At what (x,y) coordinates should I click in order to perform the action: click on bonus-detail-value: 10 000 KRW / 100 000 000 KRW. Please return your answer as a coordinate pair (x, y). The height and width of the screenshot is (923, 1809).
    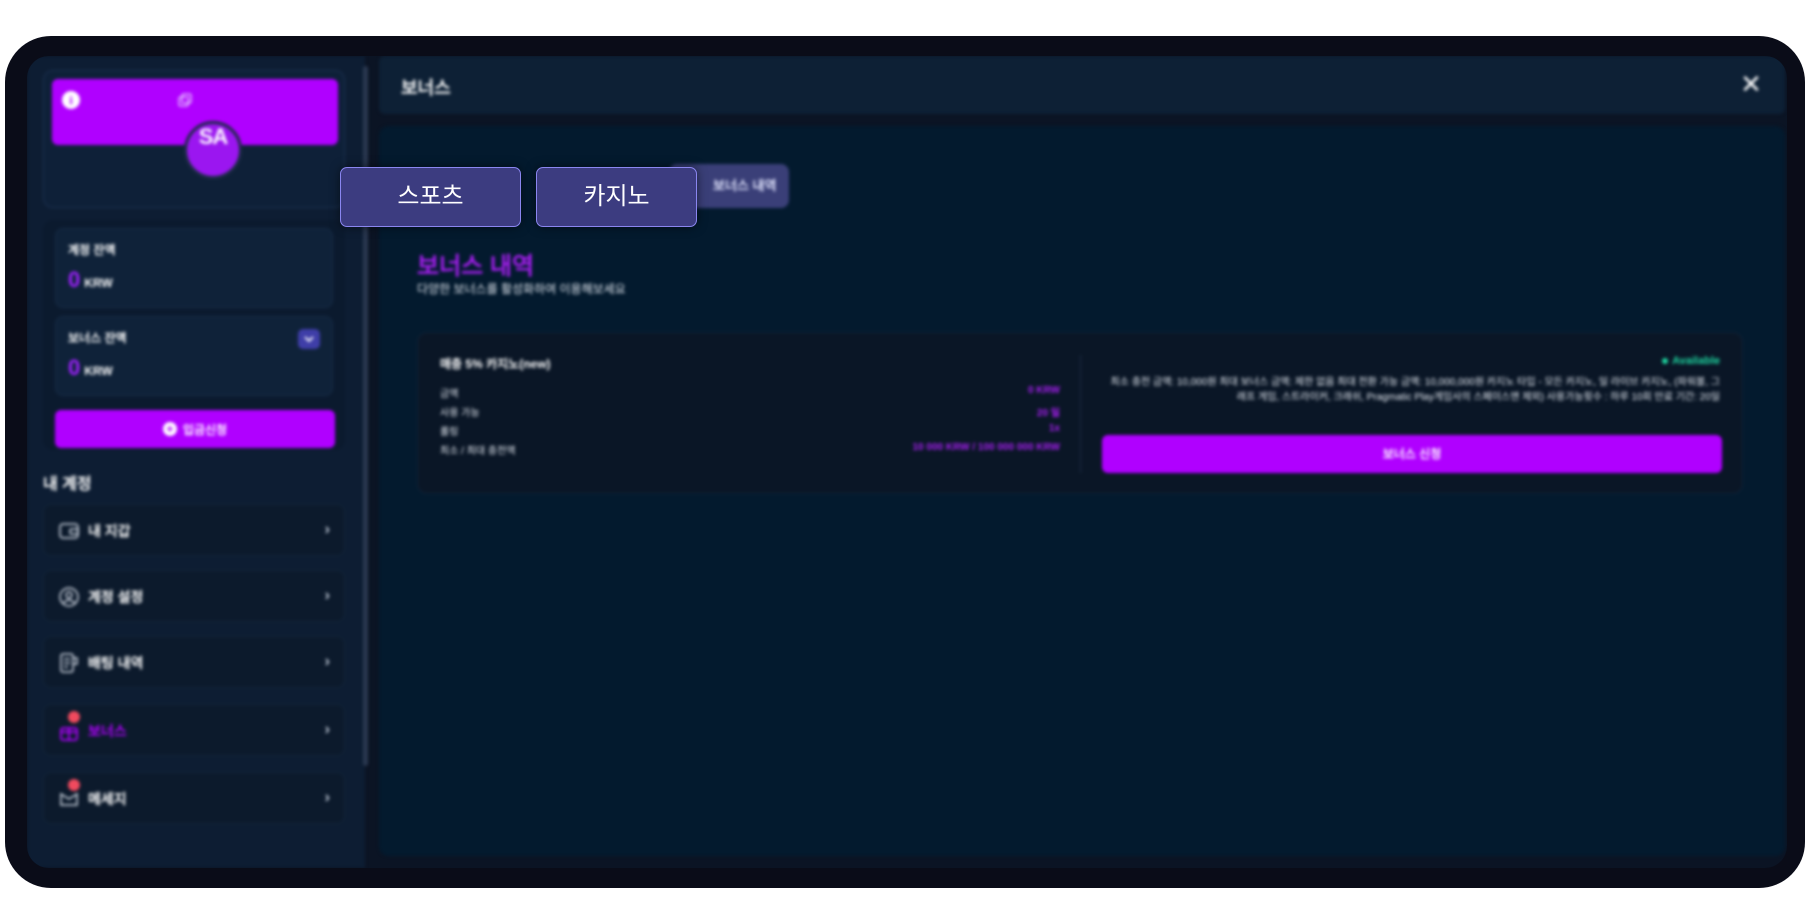
    Looking at the image, I should click on (986, 447).